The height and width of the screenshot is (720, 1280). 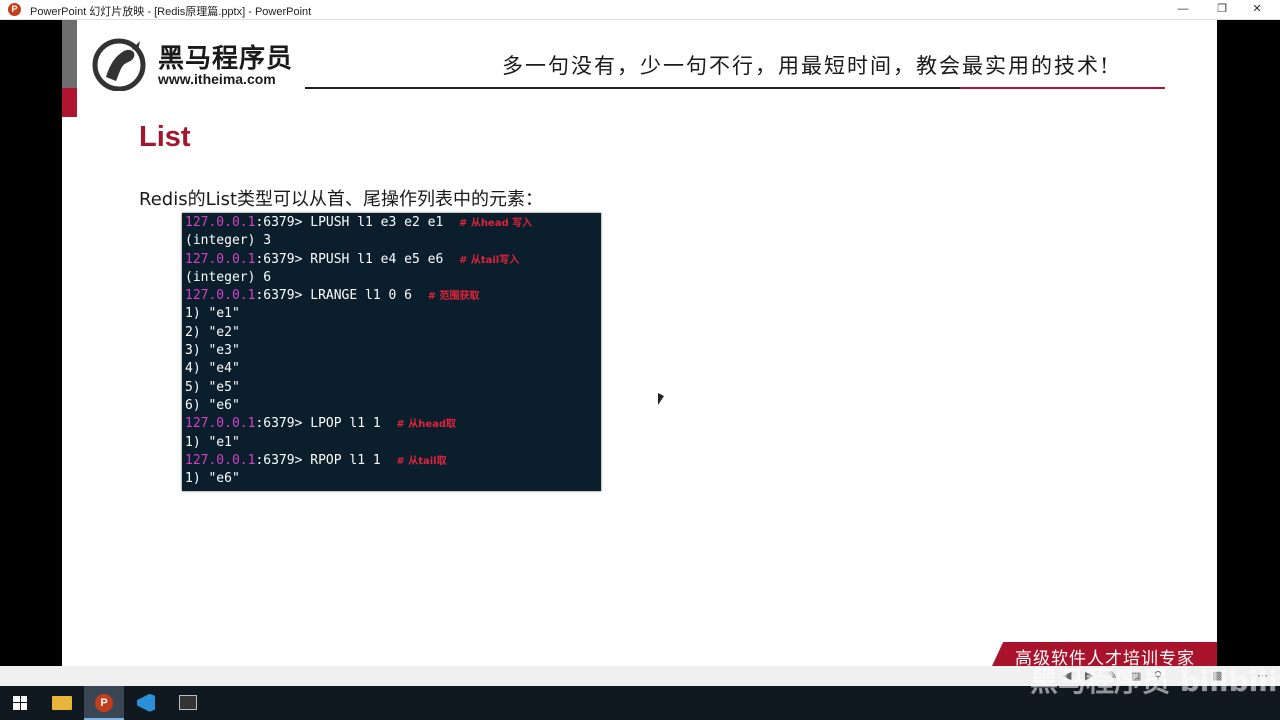 What do you see at coordinates (69, 102) in the screenshot?
I see `decor-red-bar` at bounding box center [69, 102].